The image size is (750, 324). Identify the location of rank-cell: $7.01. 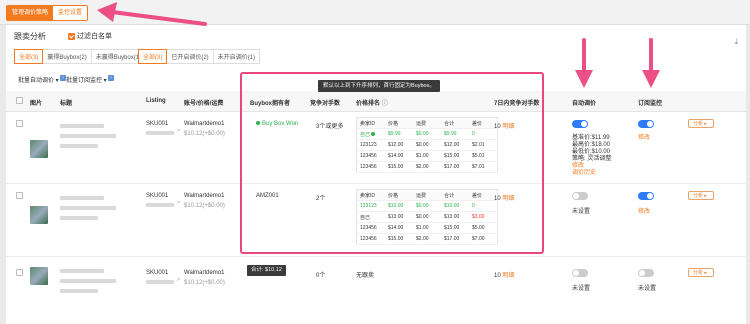
(483, 167).